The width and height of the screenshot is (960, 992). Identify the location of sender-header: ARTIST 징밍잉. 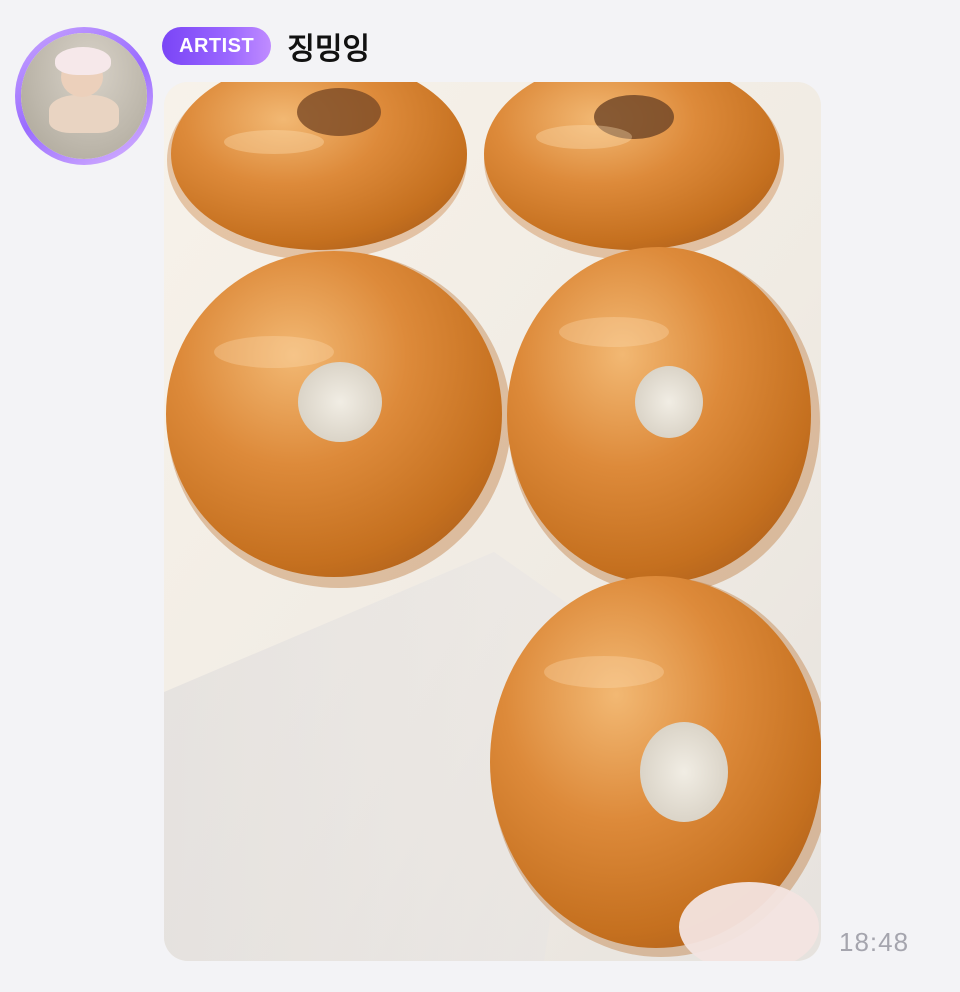
(266, 46).